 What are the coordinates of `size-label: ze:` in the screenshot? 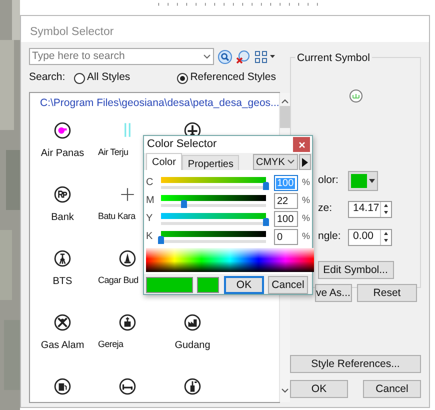 It's located at (325, 208).